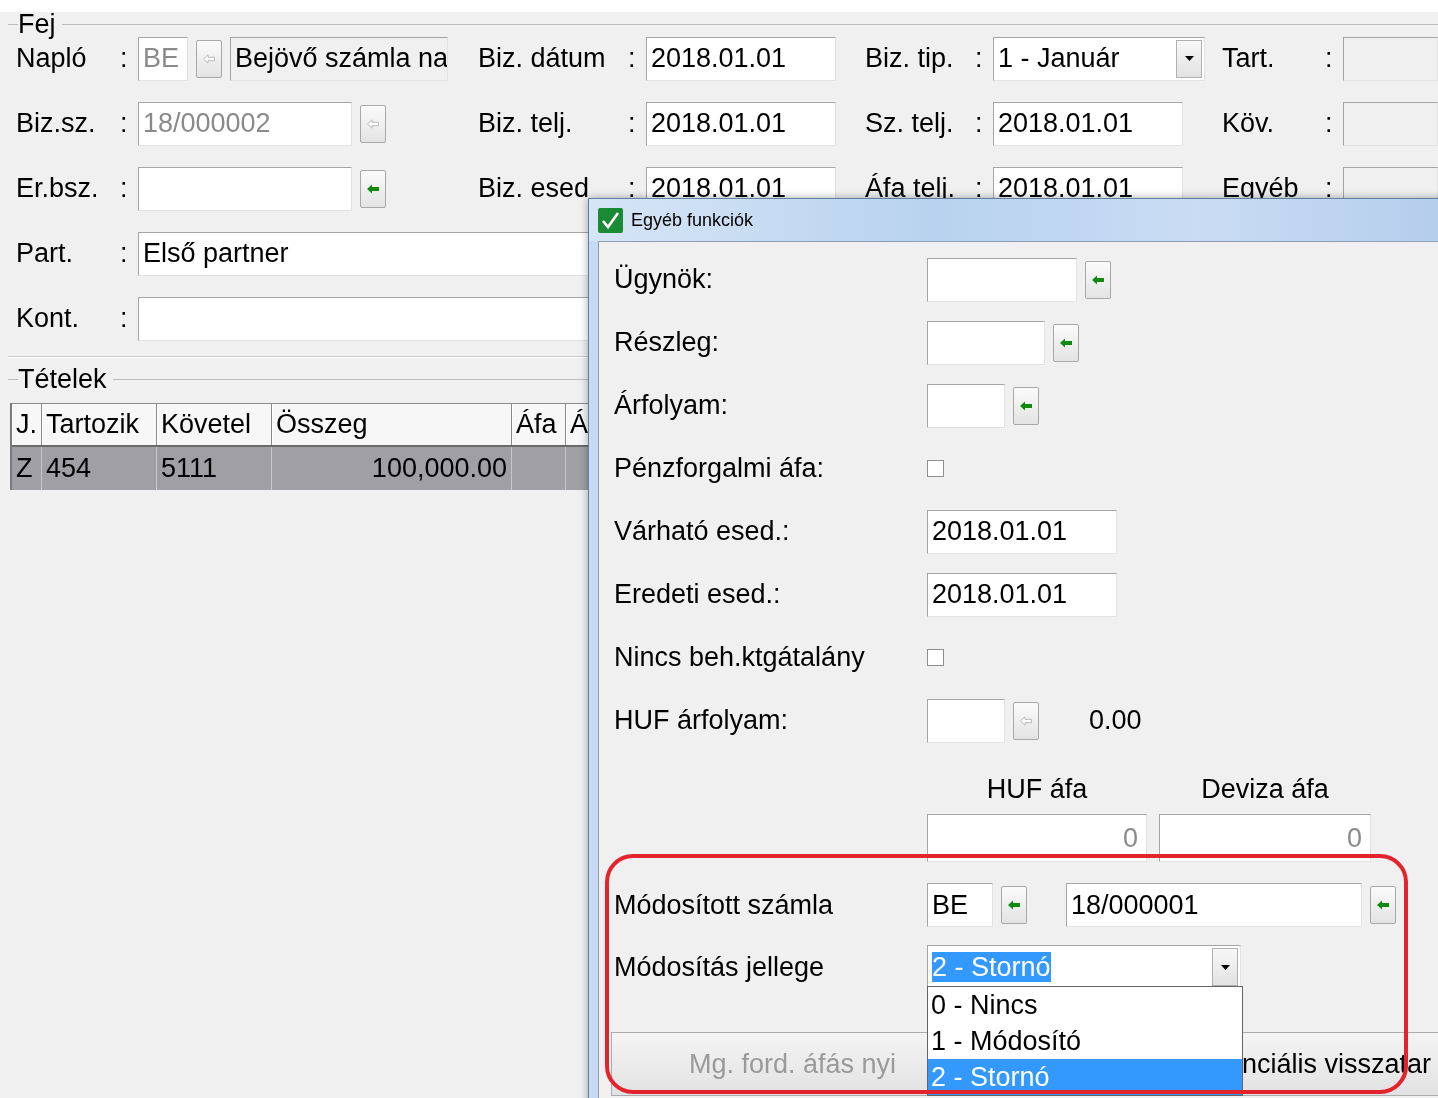 Image resolution: width=1438 pixels, height=1098 pixels. Describe the element at coordinates (45, 253) in the screenshot. I see `field-label: Part.` at that location.